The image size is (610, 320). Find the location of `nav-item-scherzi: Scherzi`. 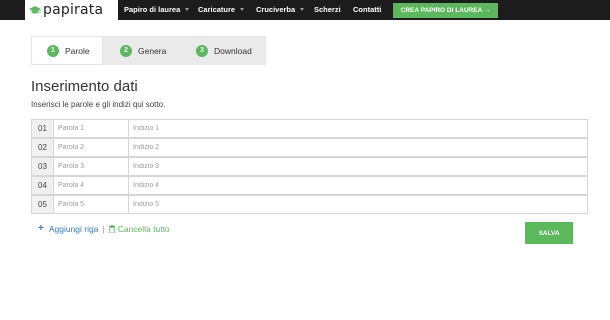

nav-item-scherzi: Scherzi is located at coordinates (327, 10).